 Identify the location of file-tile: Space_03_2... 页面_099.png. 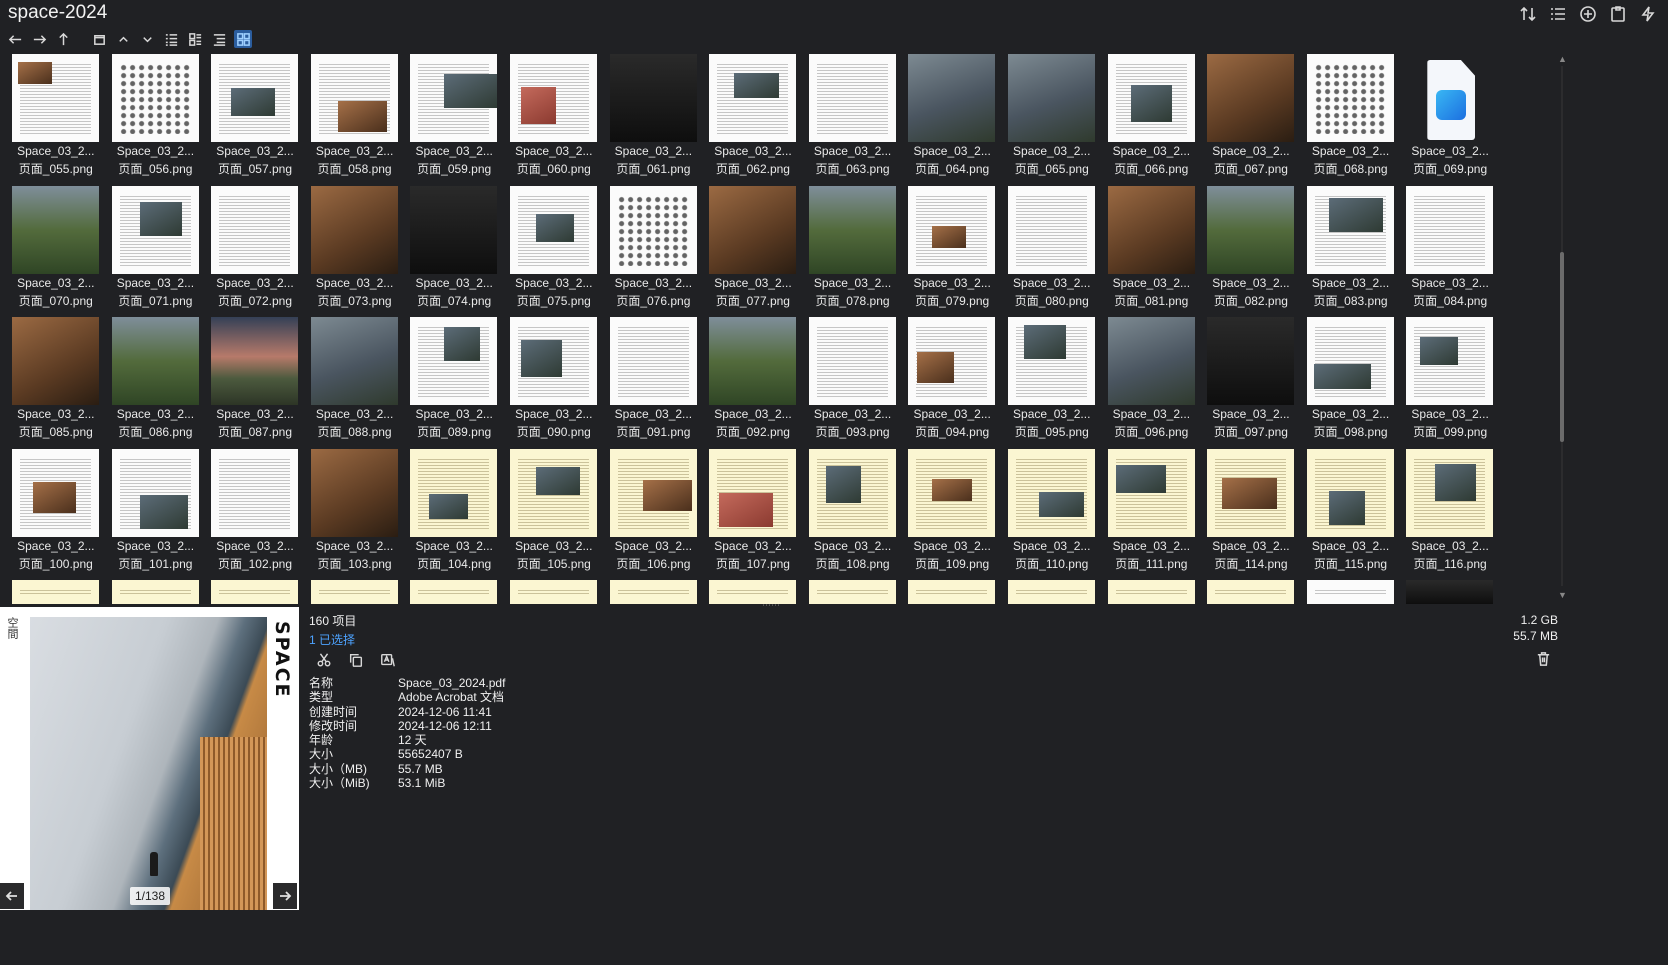
(1450, 381).